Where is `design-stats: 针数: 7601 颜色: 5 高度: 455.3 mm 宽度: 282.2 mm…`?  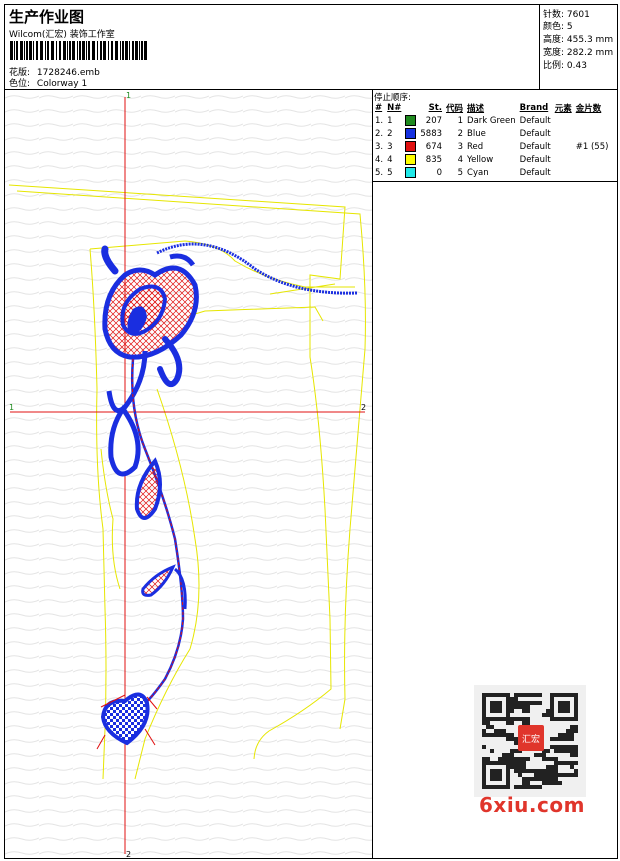
design-stats: 针数: 7601 颜色: 5 高度: 455.3 mm 宽度: 282.2 mm… is located at coordinates (578, 47).